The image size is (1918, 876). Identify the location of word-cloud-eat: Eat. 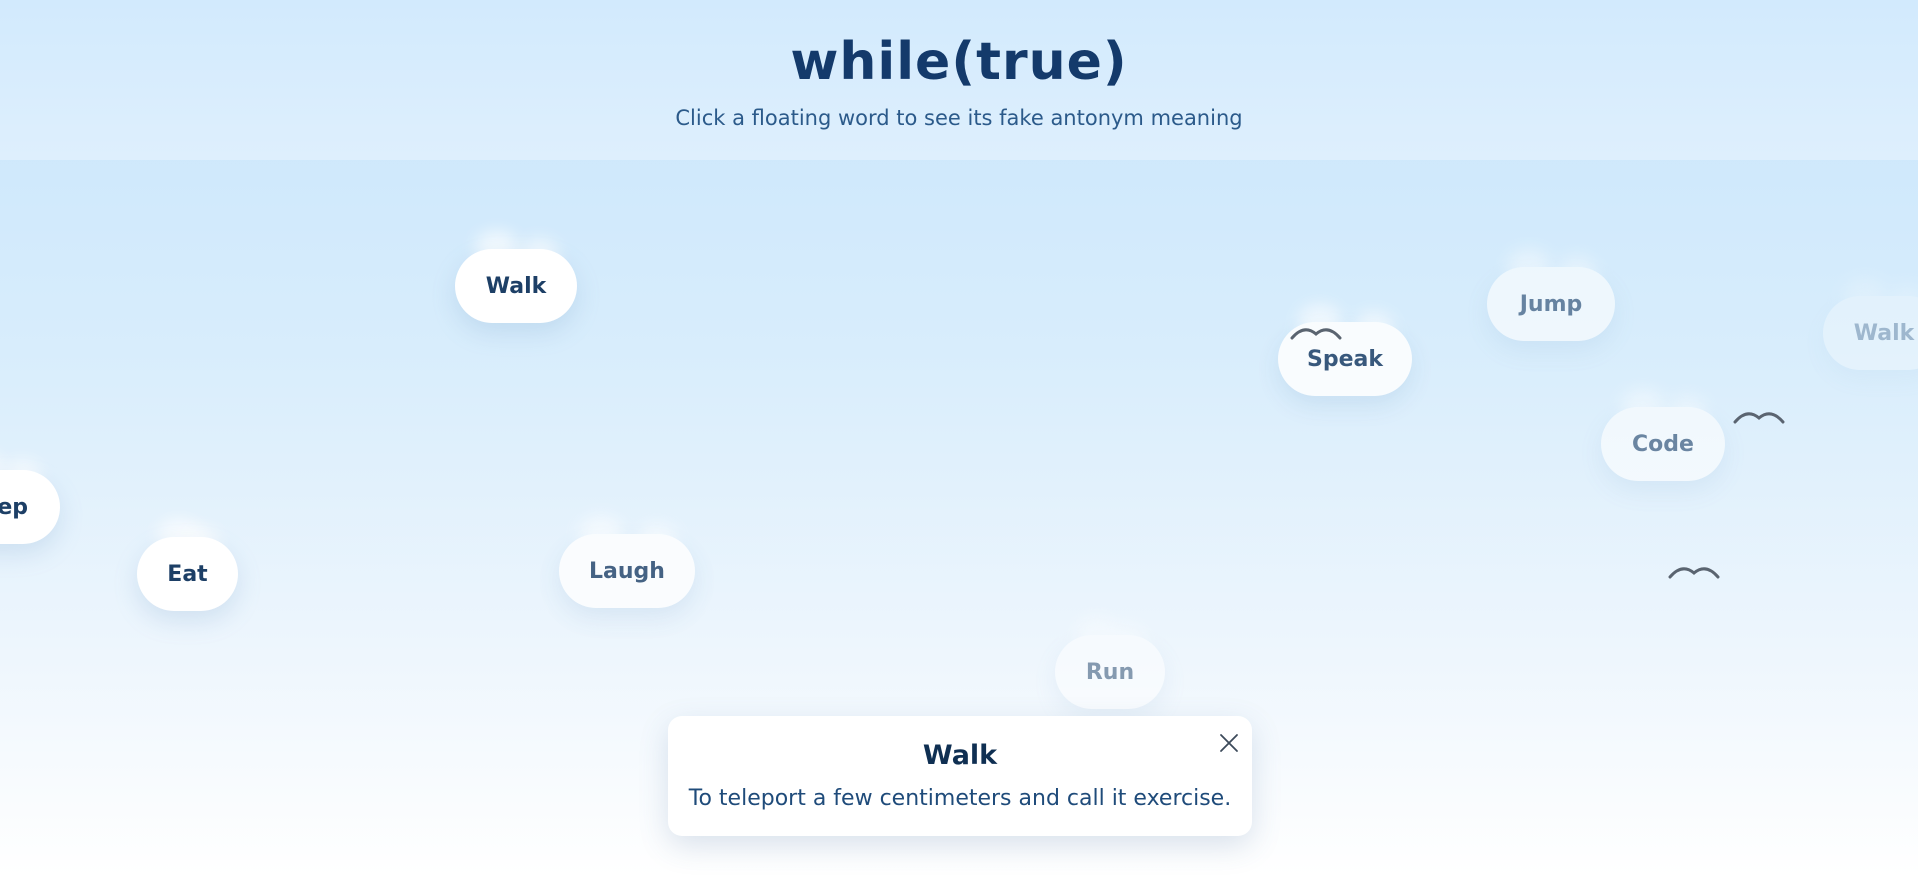
(187, 574).